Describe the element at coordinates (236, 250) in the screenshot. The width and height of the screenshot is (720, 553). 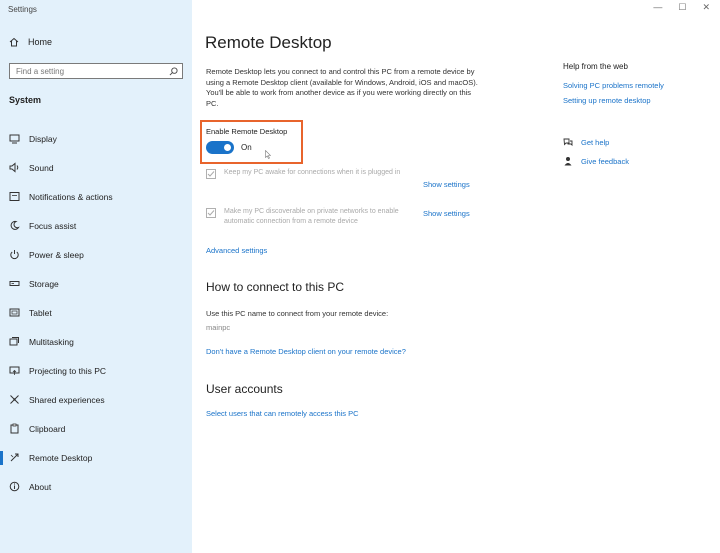
I see `advanced-settings-link: Advanced settings` at that location.